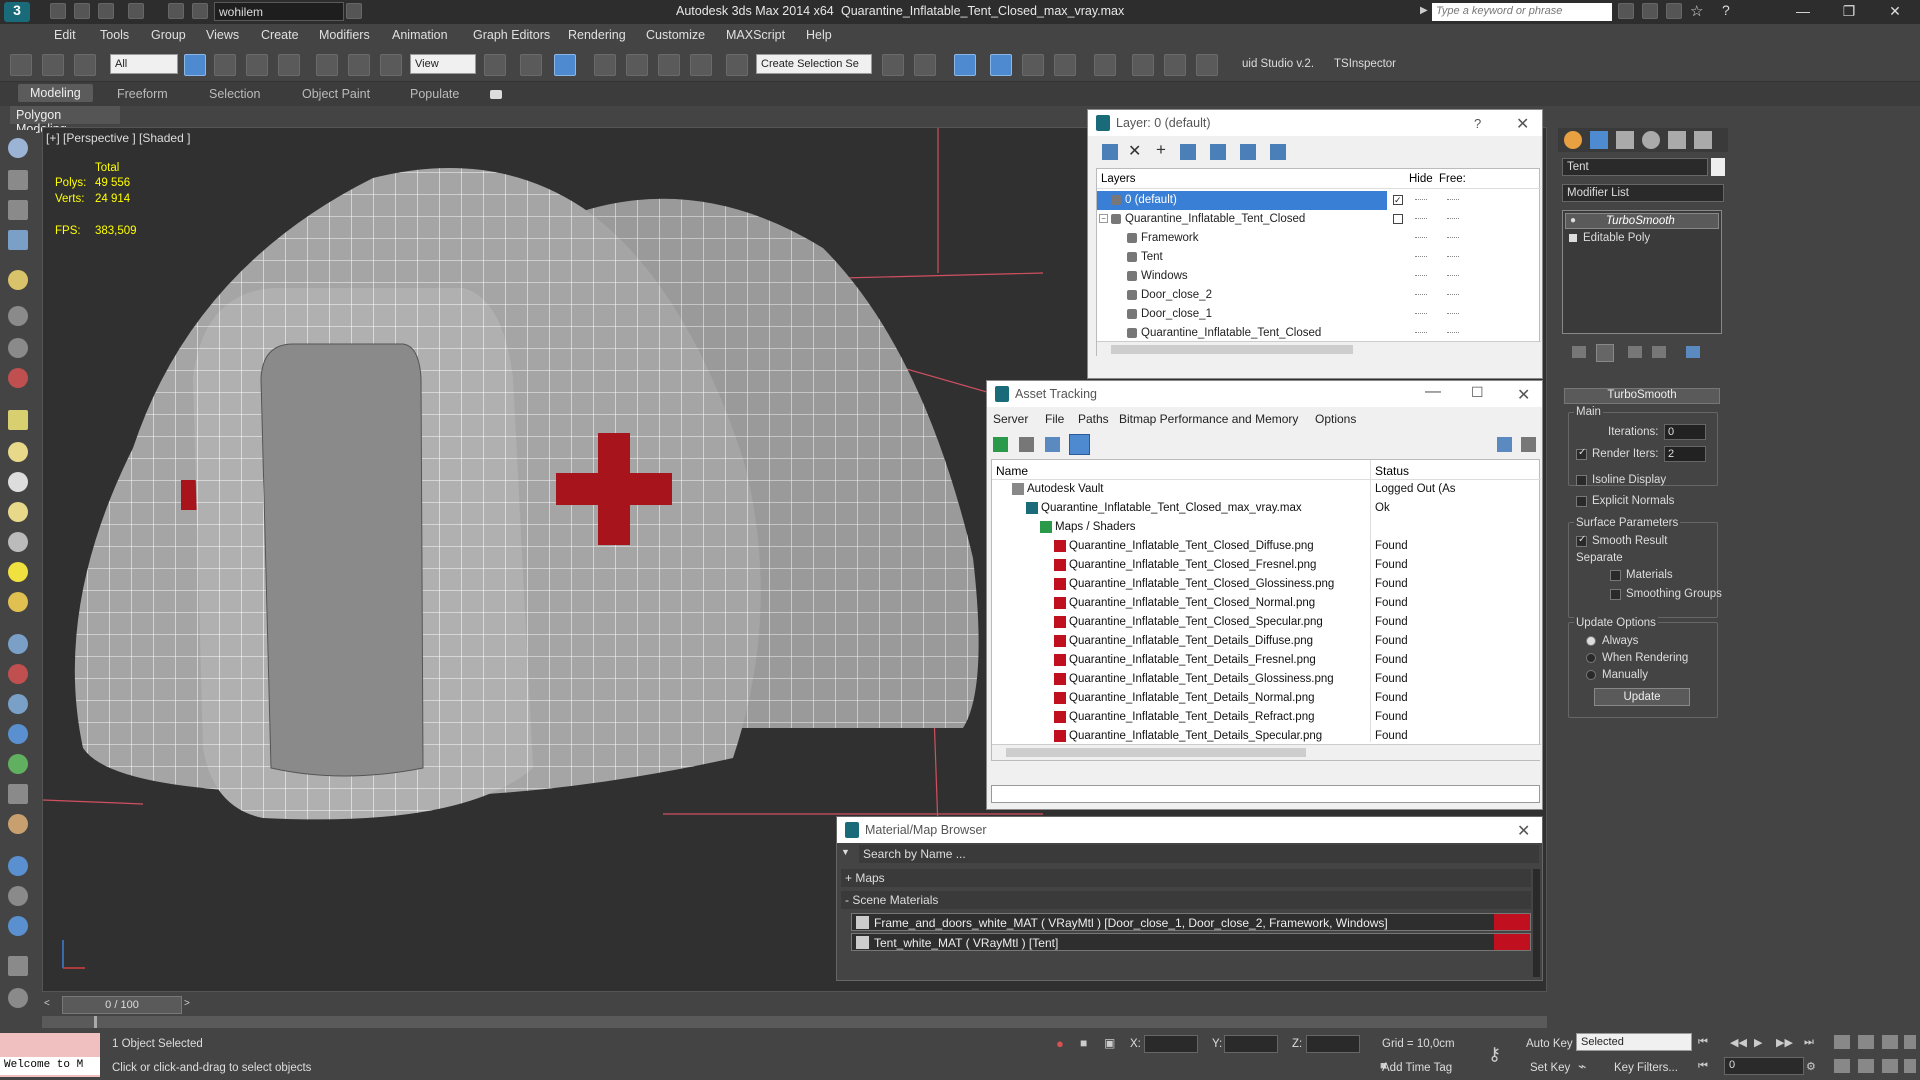 Image resolution: width=1920 pixels, height=1080 pixels. What do you see at coordinates (1581, 501) in the screenshot?
I see `explicit-normals-checkbox` at bounding box center [1581, 501].